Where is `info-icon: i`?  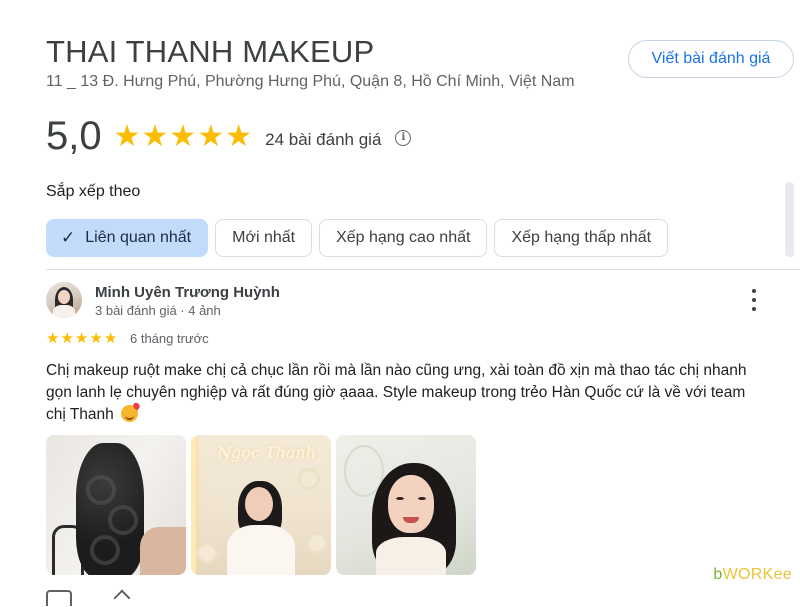
info-icon: i is located at coordinates (403, 137).